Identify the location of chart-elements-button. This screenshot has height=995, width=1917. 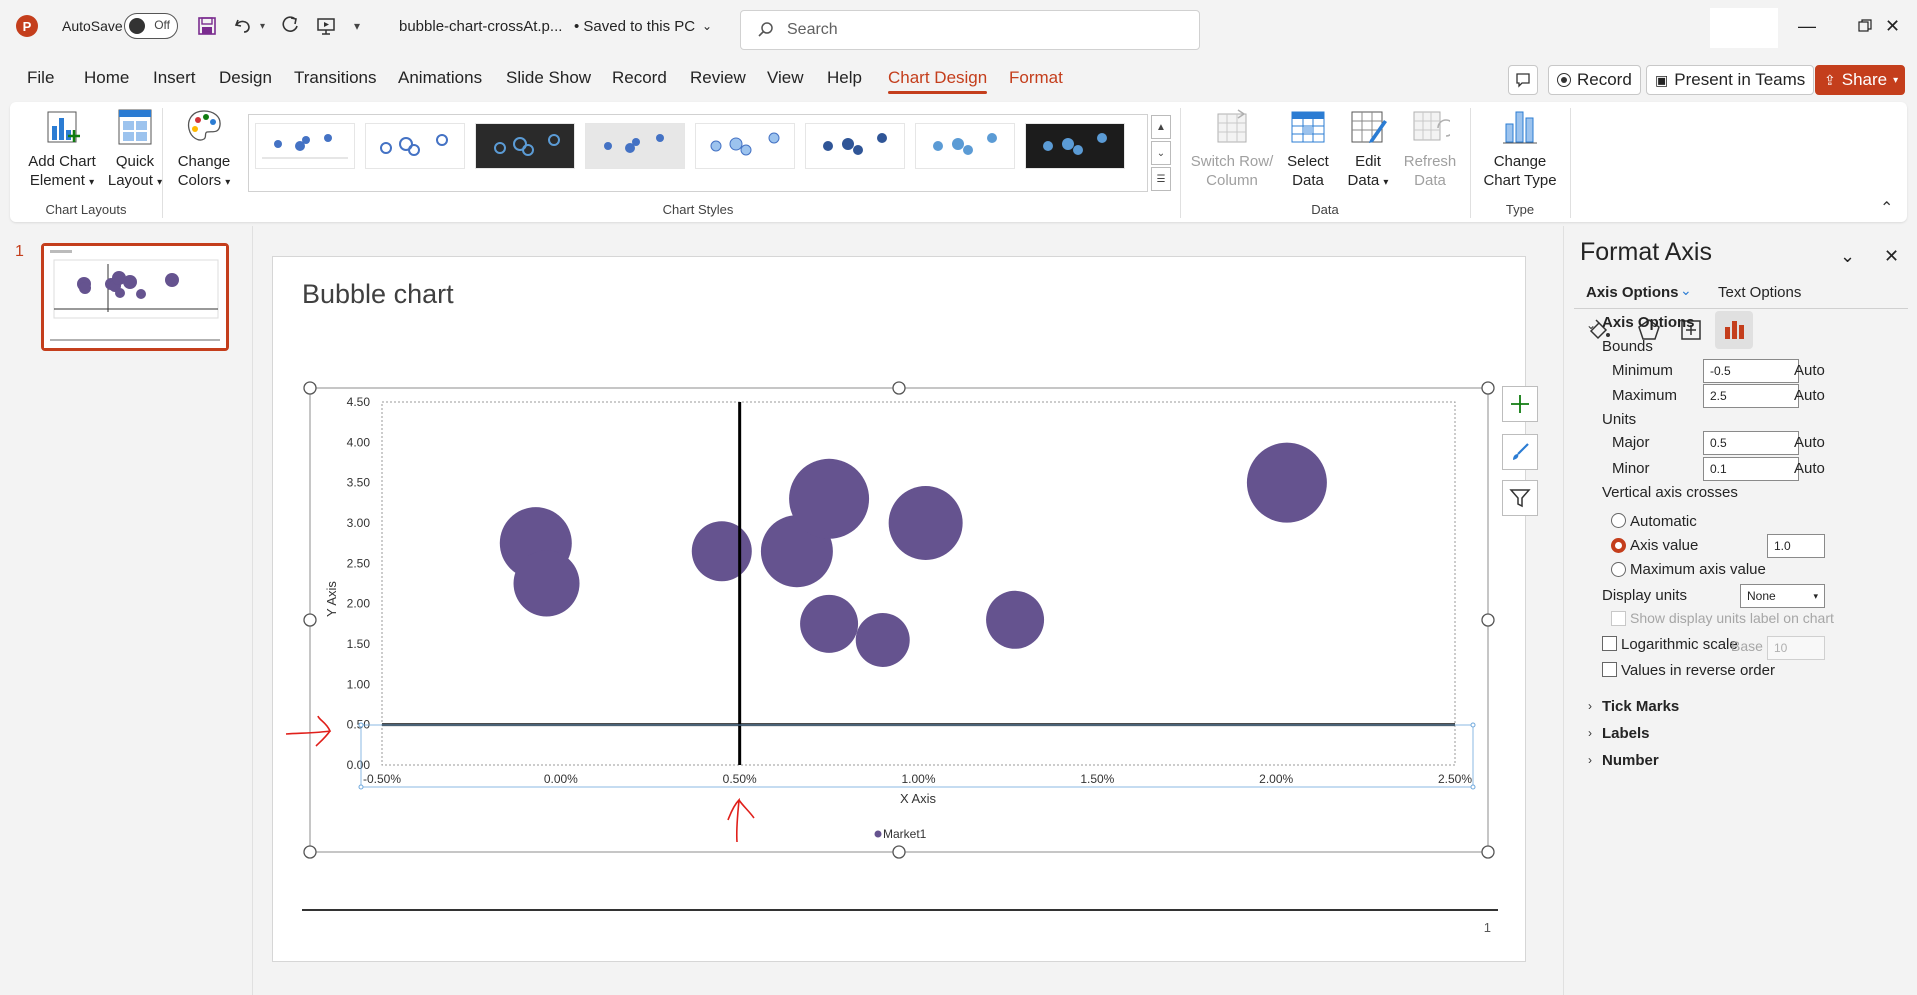
(1520, 404).